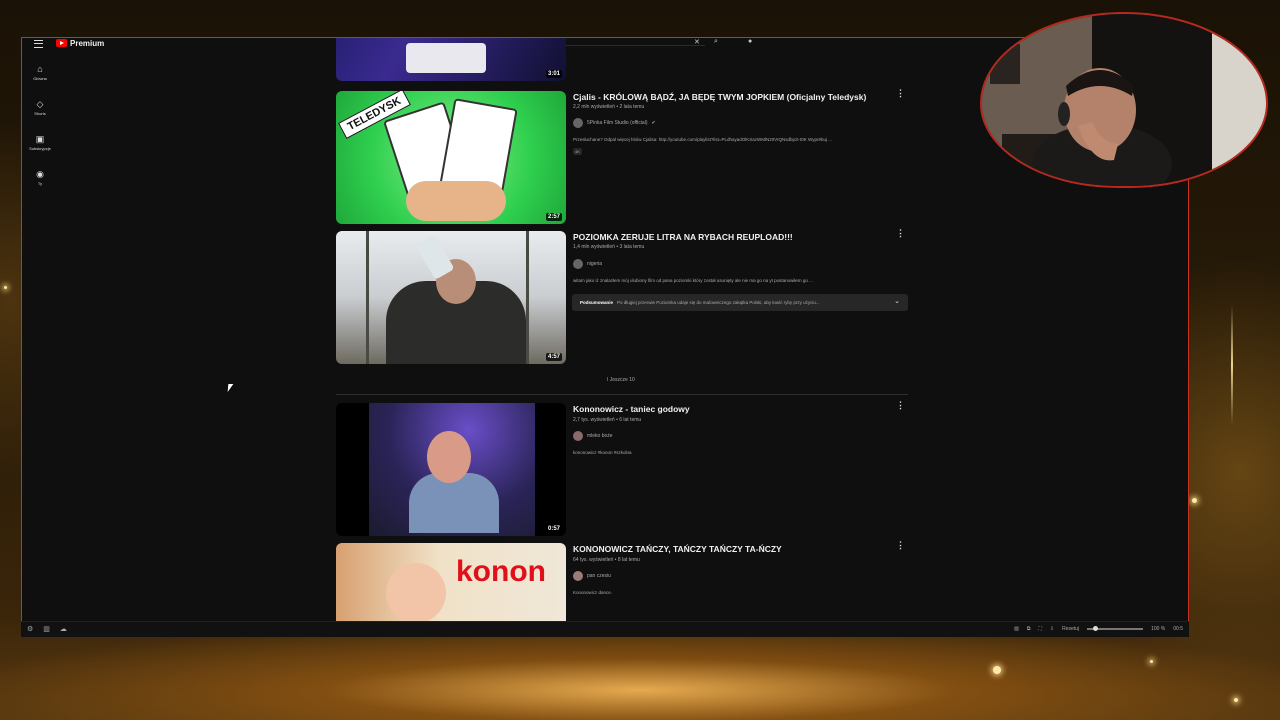 The image size is (1280, 720). I want to click on sidebar-item-subscriptions: ▣ Subskrypcje, so click(40, 142).